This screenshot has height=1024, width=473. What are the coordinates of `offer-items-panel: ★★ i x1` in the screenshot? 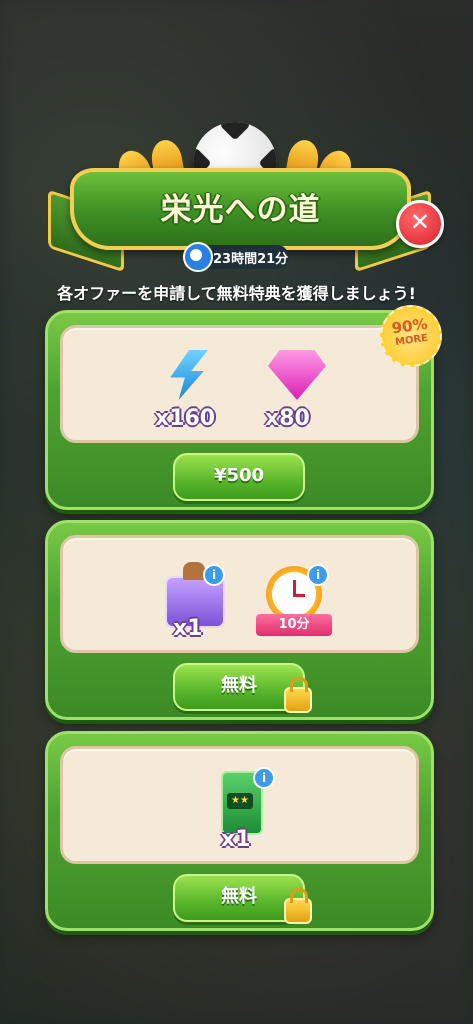 It's located at (239, 805).